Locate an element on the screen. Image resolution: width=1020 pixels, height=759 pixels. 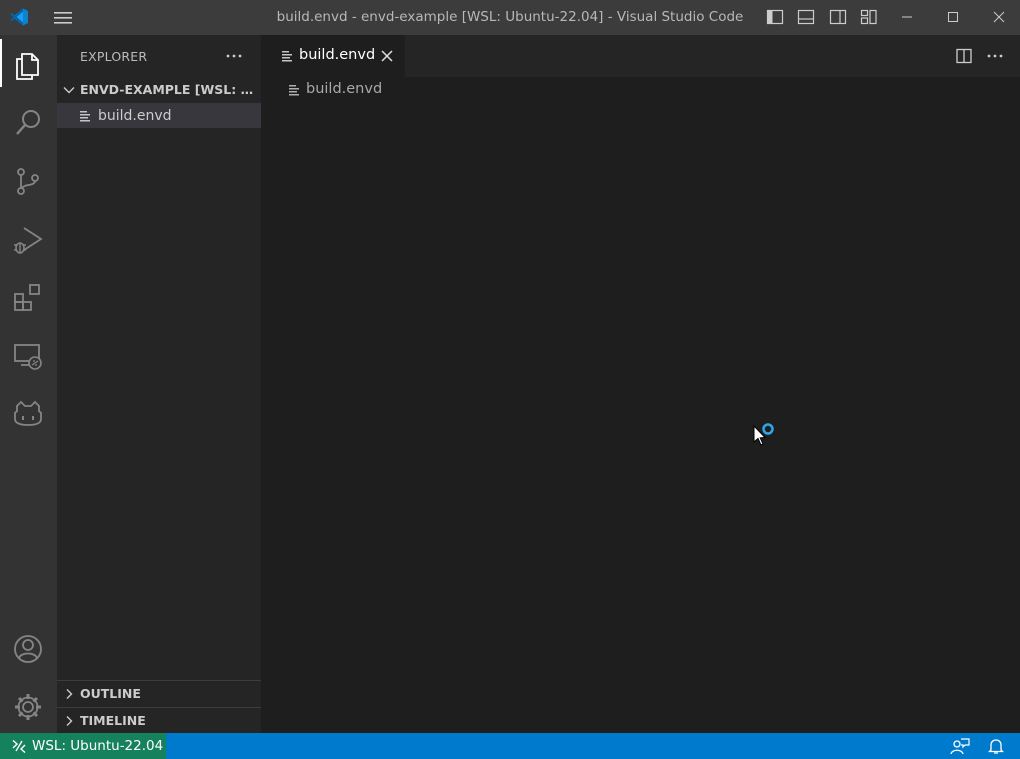
remote-indicator: WSL: Ubuntu-22.04 is located at coordinates (83, 746).